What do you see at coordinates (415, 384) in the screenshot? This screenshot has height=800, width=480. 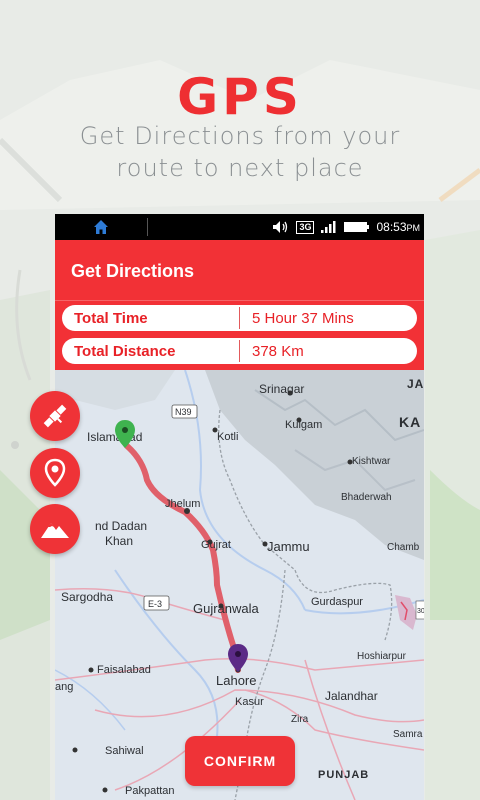 I see `map-label: JA` at bounding box center [415, 384].